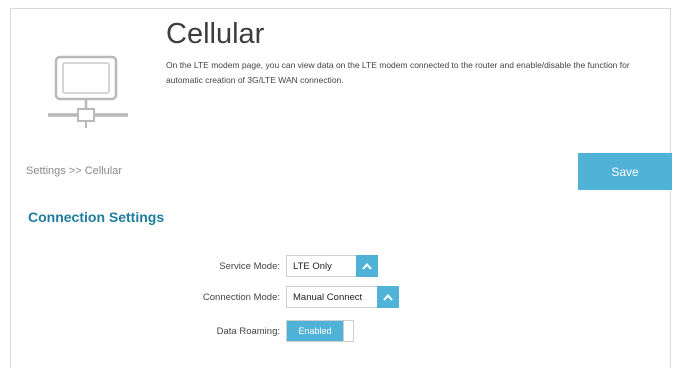  What do you see at coordinates (96, 217) in the screenshot?
I see `section-title-connection-settings: Connection Settings` at bounding box center [96, 217].